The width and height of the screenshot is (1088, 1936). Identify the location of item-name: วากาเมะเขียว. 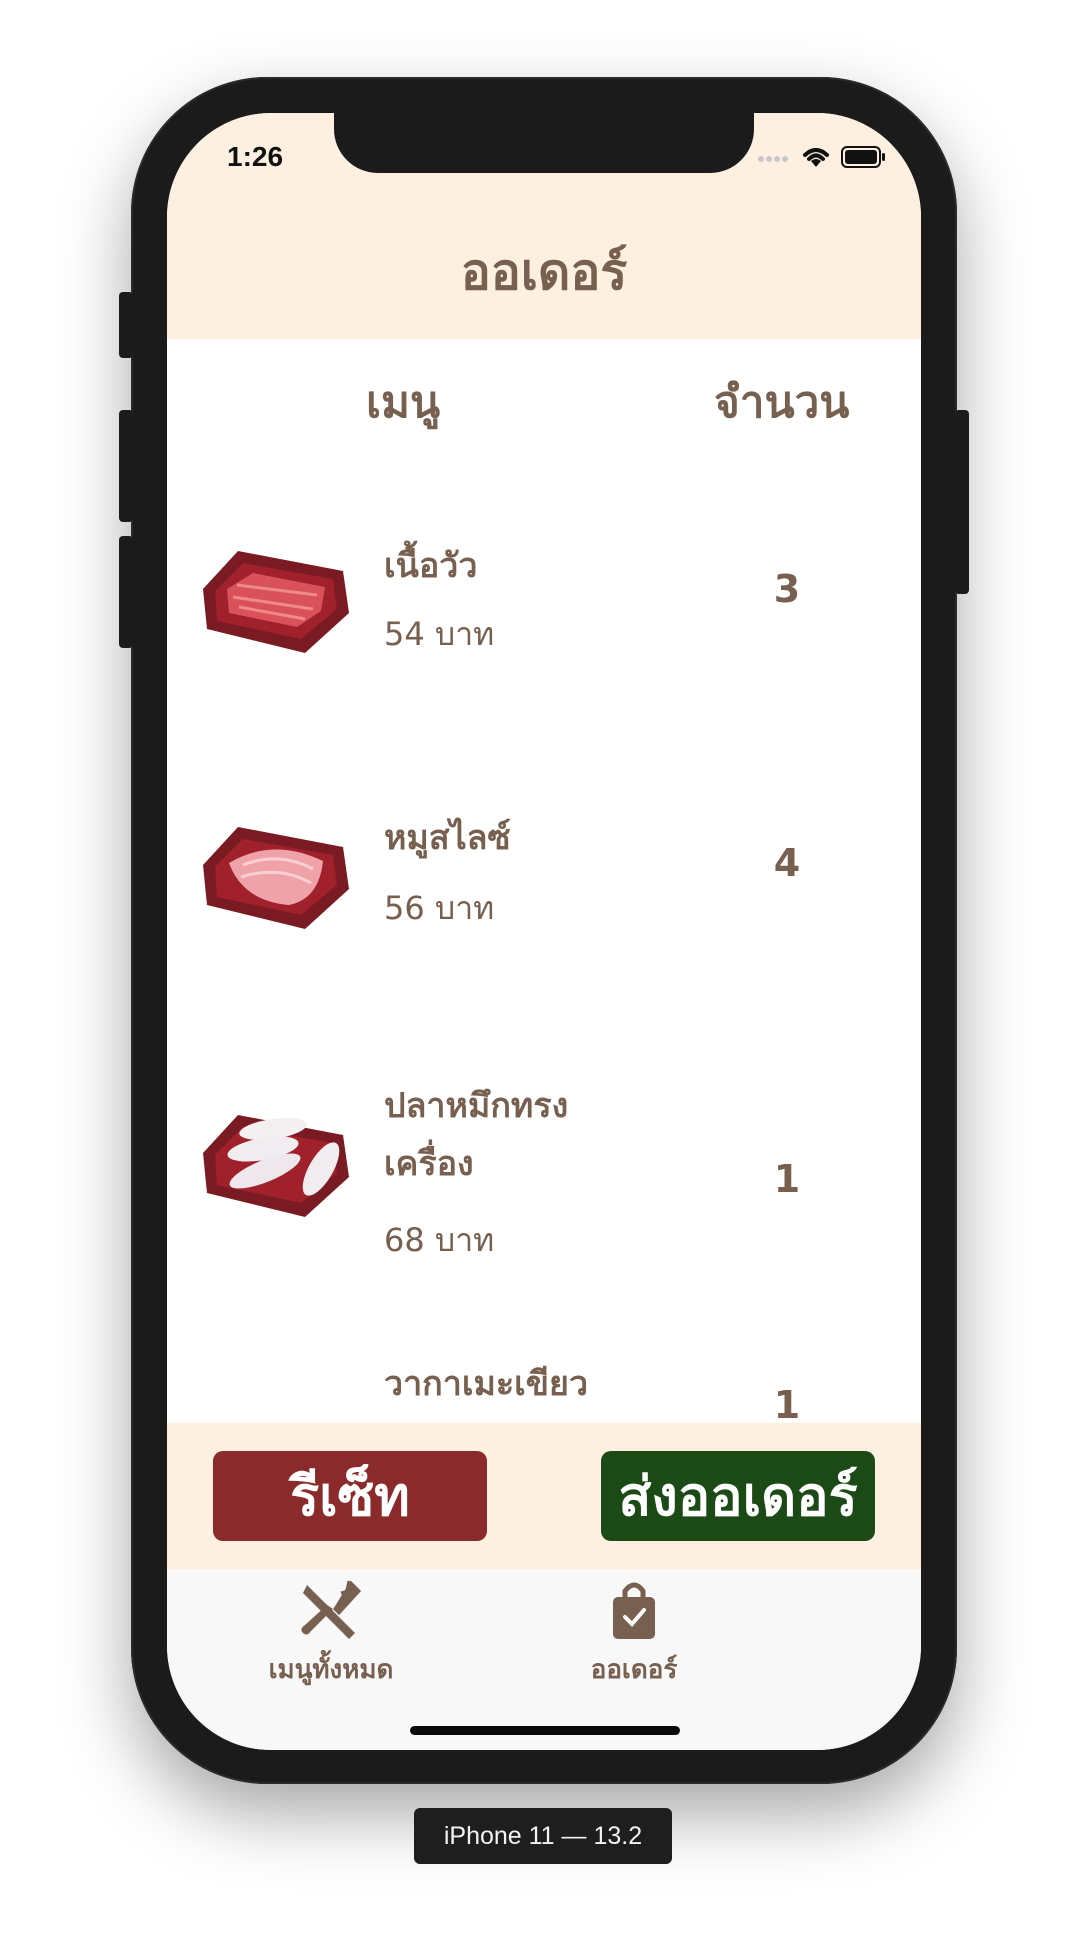
(486, 1384).